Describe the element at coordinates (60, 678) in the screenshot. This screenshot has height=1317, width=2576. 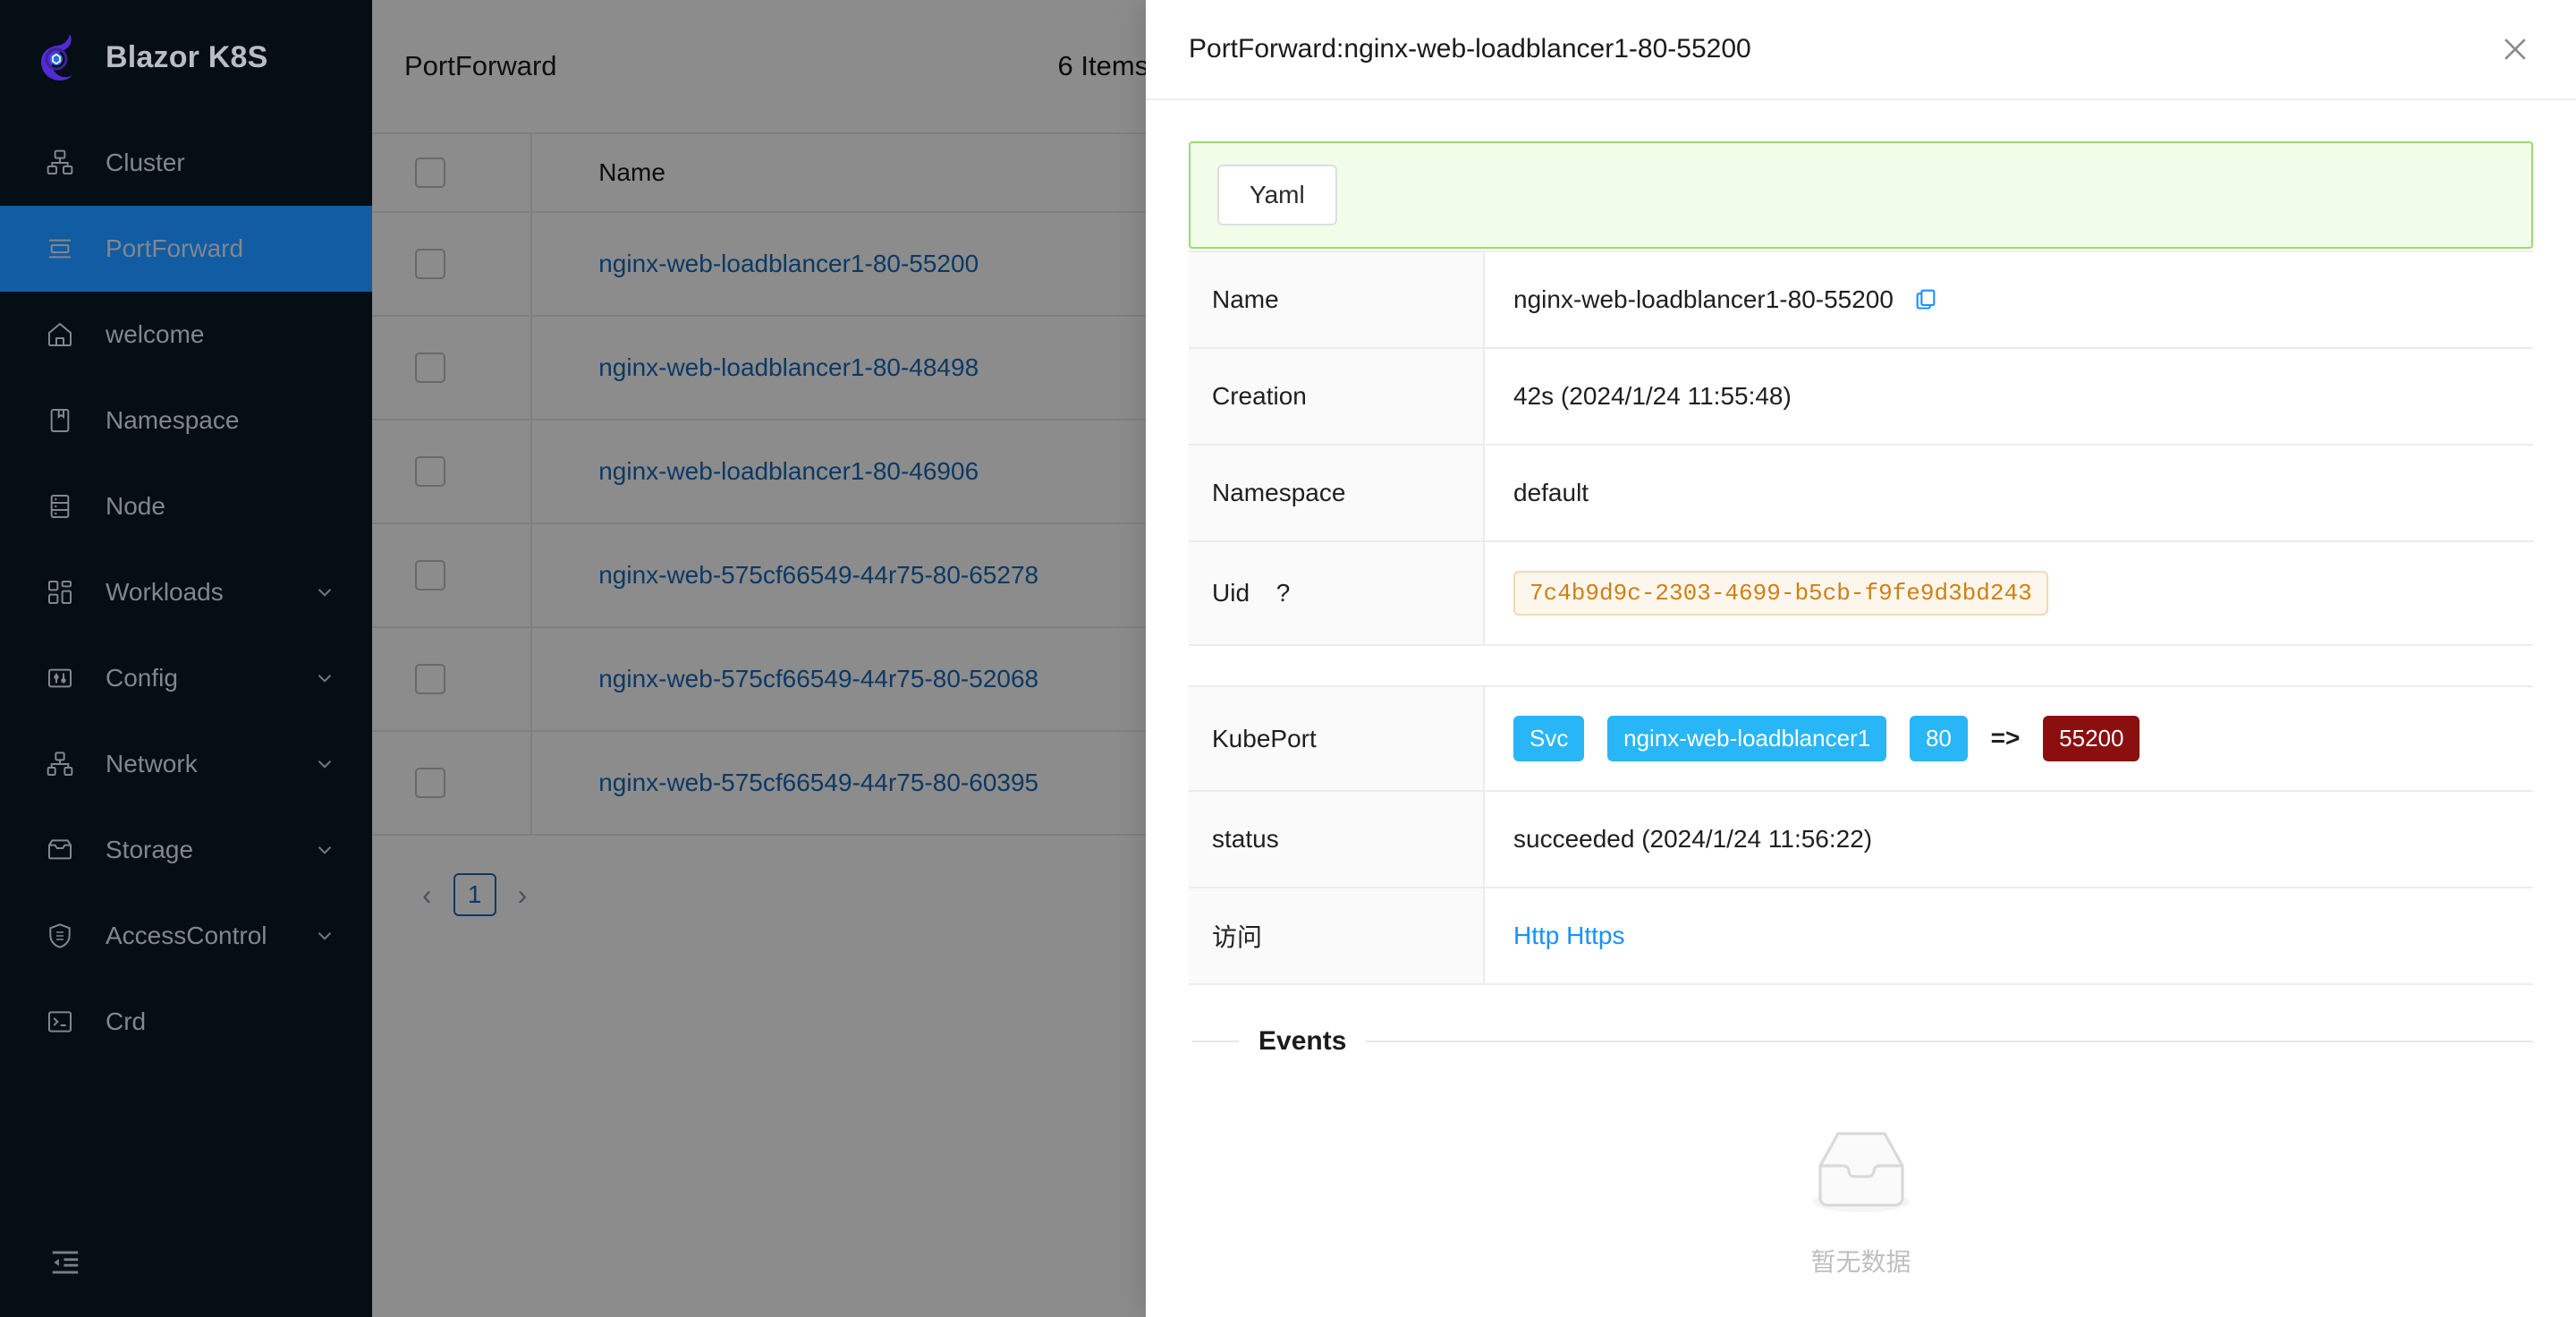
I see `config-icon` at that location.